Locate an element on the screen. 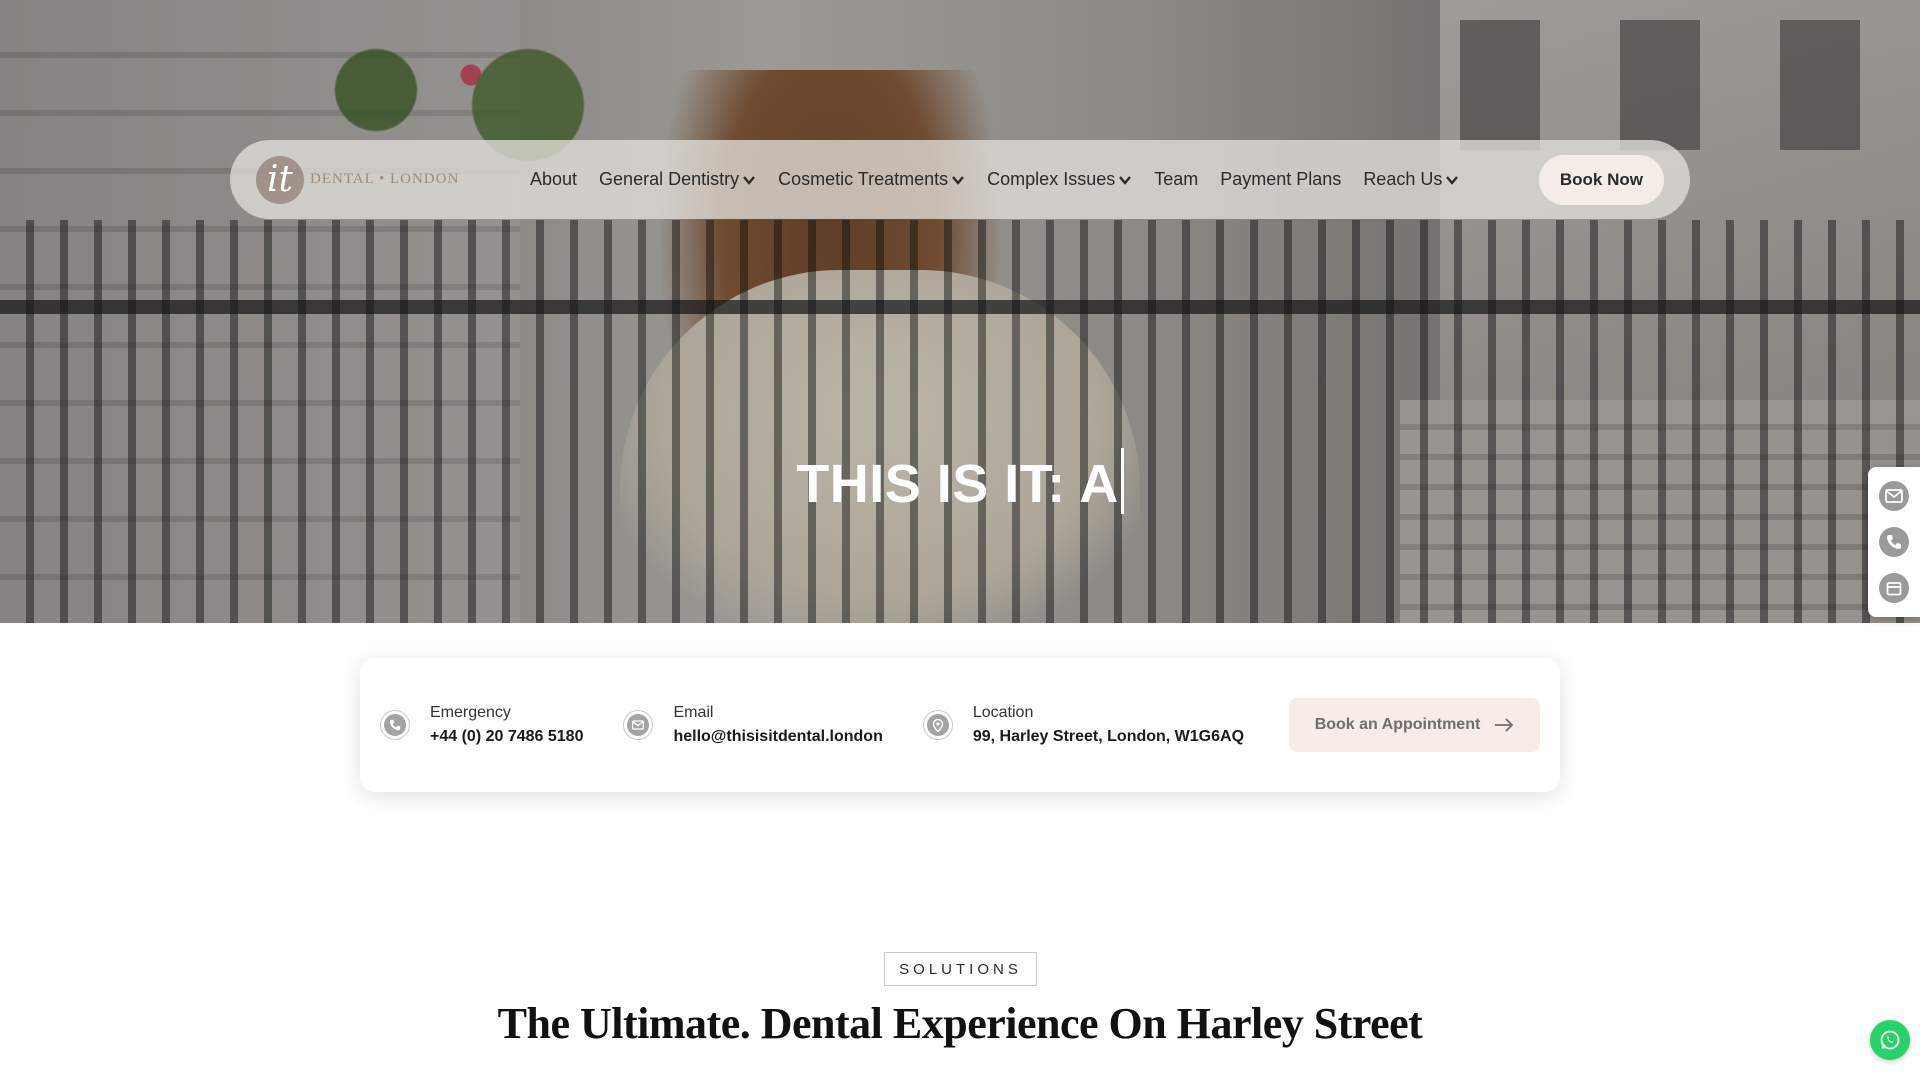 Image resolution: width=1920 pixels, height=1080 pixels. nav-item-label: Cosmetic Treatments is located at coordinates (863, 179).